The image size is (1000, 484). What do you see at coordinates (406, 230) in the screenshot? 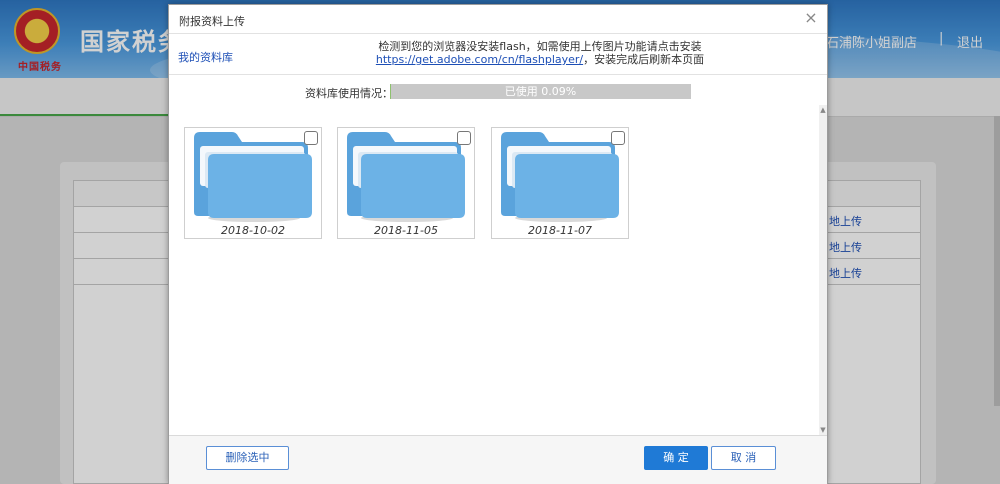
I see `folder-date: 2018-11-05` at bounding box center [406, 230].